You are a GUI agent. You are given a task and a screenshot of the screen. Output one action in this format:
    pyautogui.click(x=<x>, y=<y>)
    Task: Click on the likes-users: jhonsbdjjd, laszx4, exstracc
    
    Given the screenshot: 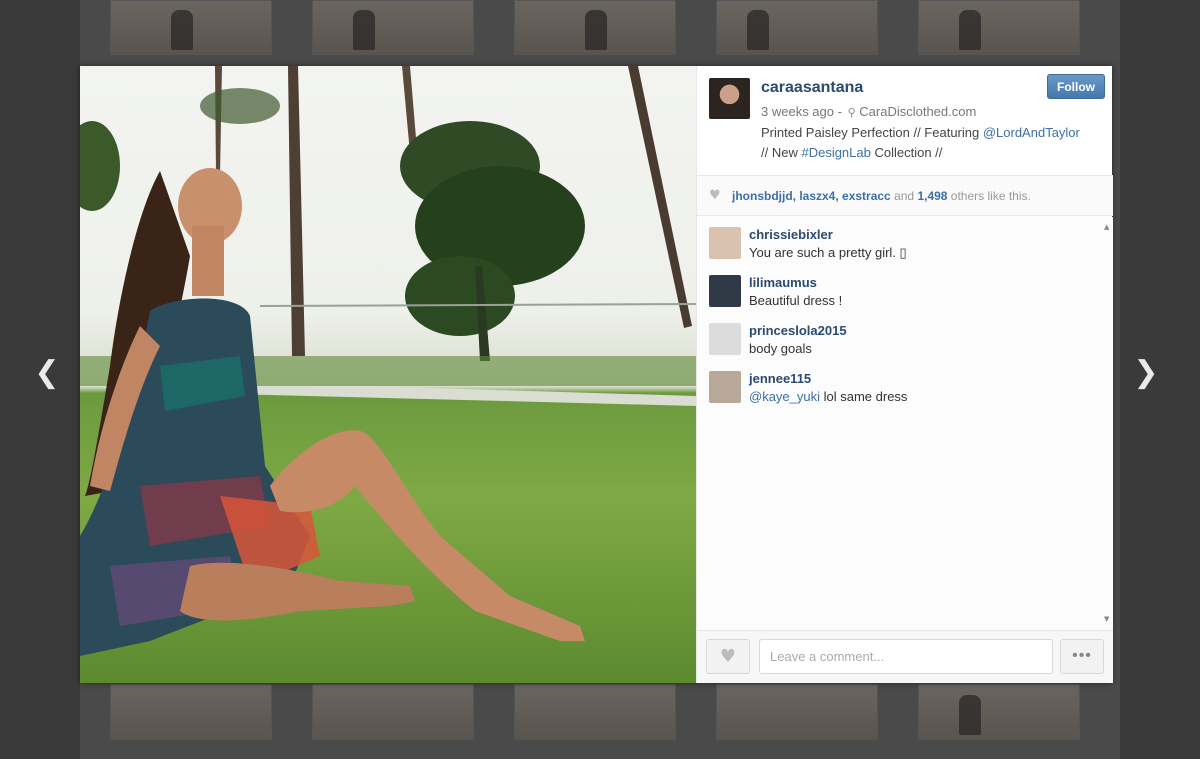 What is the action you would take?
    pyautogui.click(x=811, y=196)
    